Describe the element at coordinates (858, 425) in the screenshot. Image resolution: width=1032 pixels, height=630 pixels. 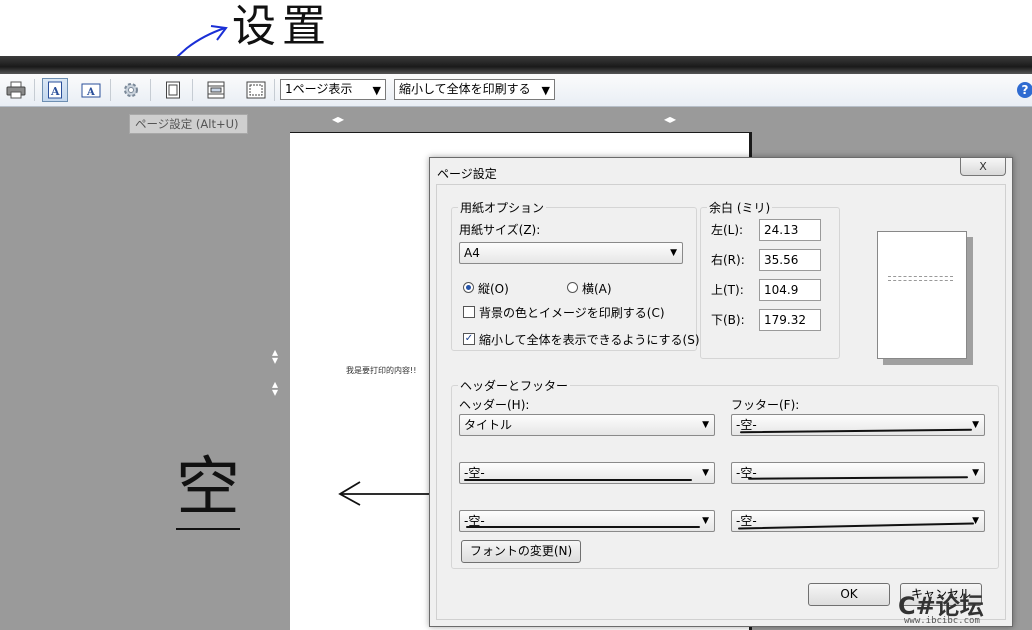
I see `footer-select-1: -空- ▼` at that location.